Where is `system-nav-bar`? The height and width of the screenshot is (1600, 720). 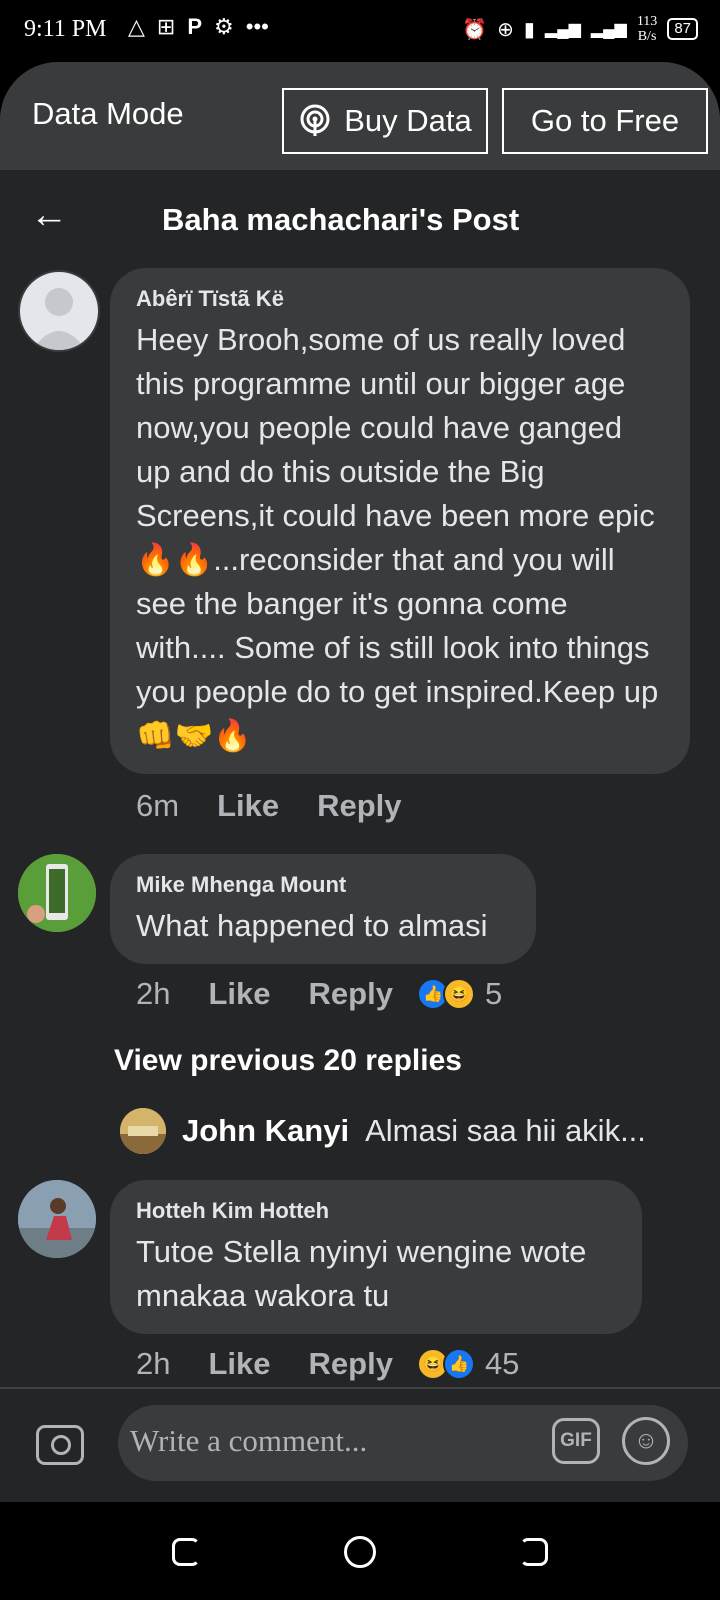 system-nav-bar is located at coordinates (360, 1551).